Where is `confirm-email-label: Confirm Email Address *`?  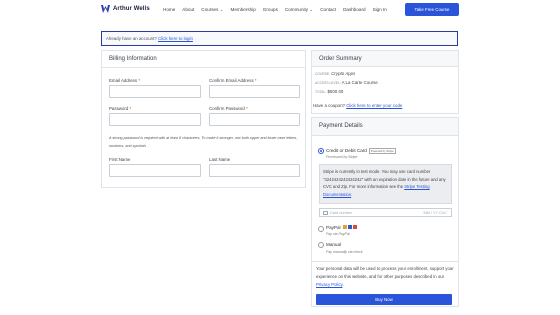 confirm-email-label: Confirm Email Address * is located at coordinates (233, 80).